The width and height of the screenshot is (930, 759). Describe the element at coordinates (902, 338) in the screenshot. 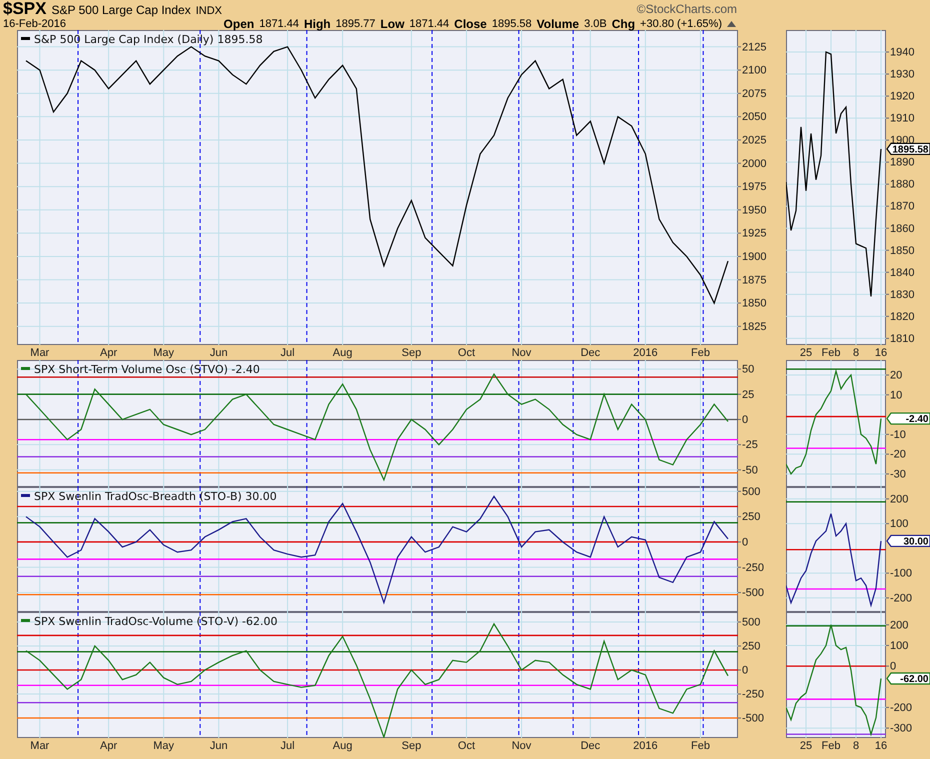

I see `axis-label: 1810` at that location.